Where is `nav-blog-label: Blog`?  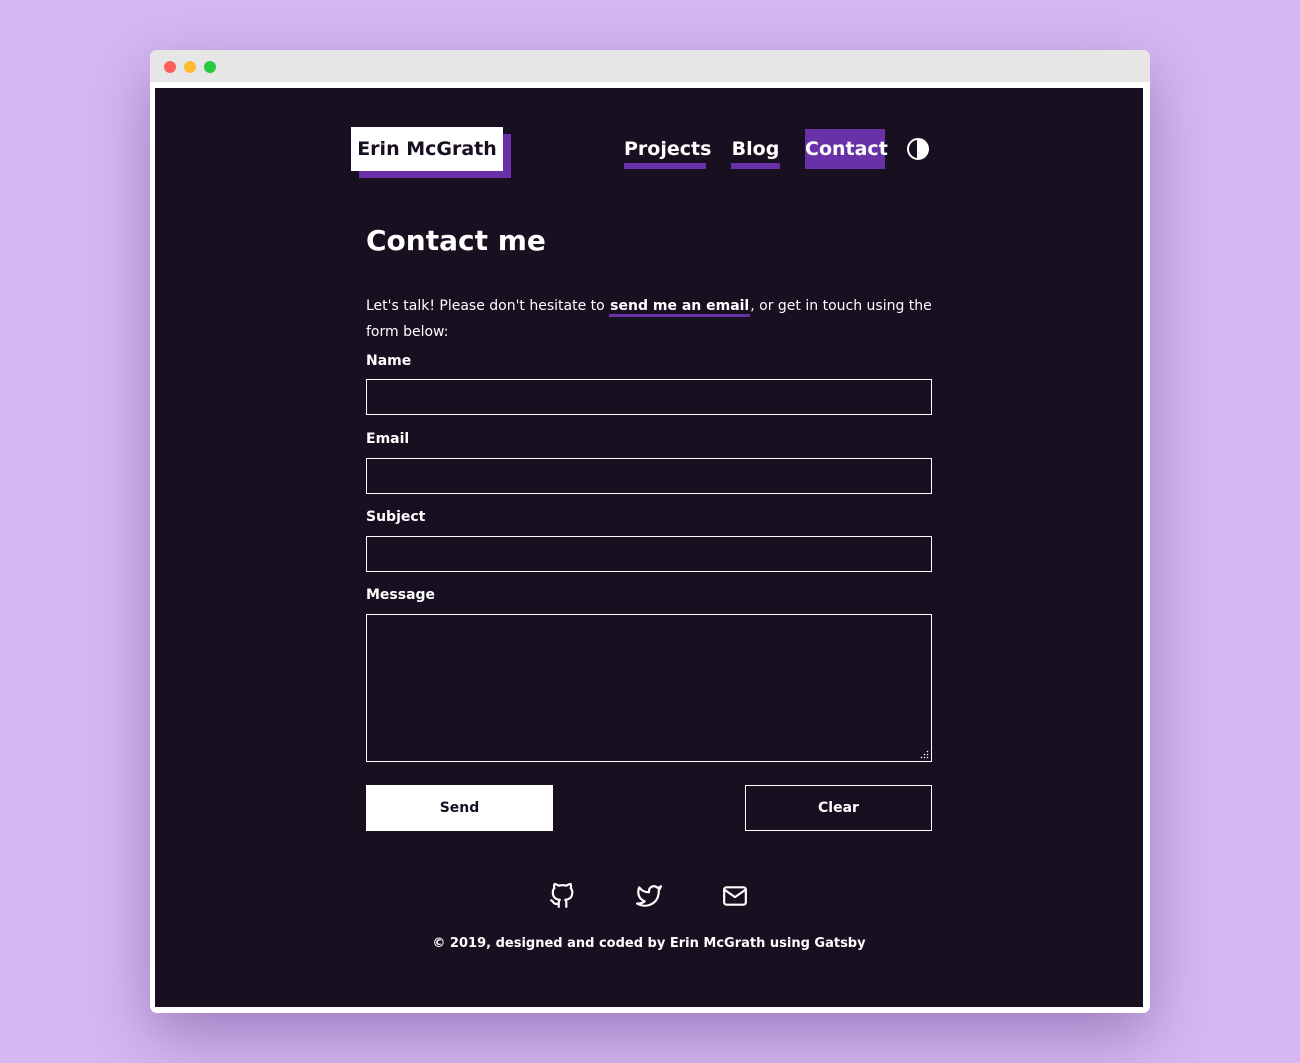
nav-blog-label: Blog is located at coordinates (755, 149).